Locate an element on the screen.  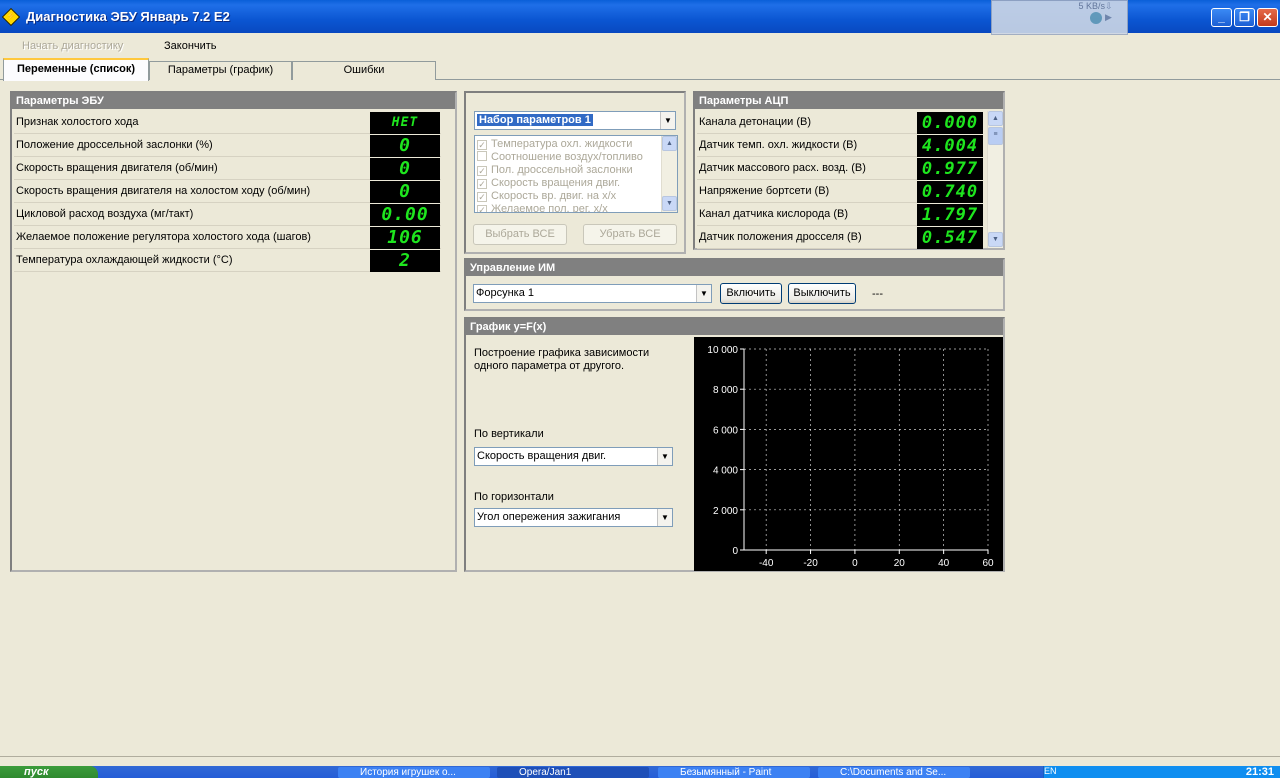
actuator-selected: Форсунка 1 is located at coordinates (505, 293).